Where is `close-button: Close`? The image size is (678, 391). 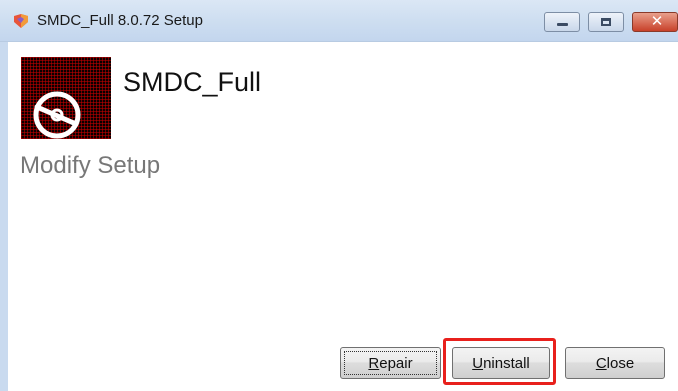 close-button: Close is located at coordinates (615, 363).